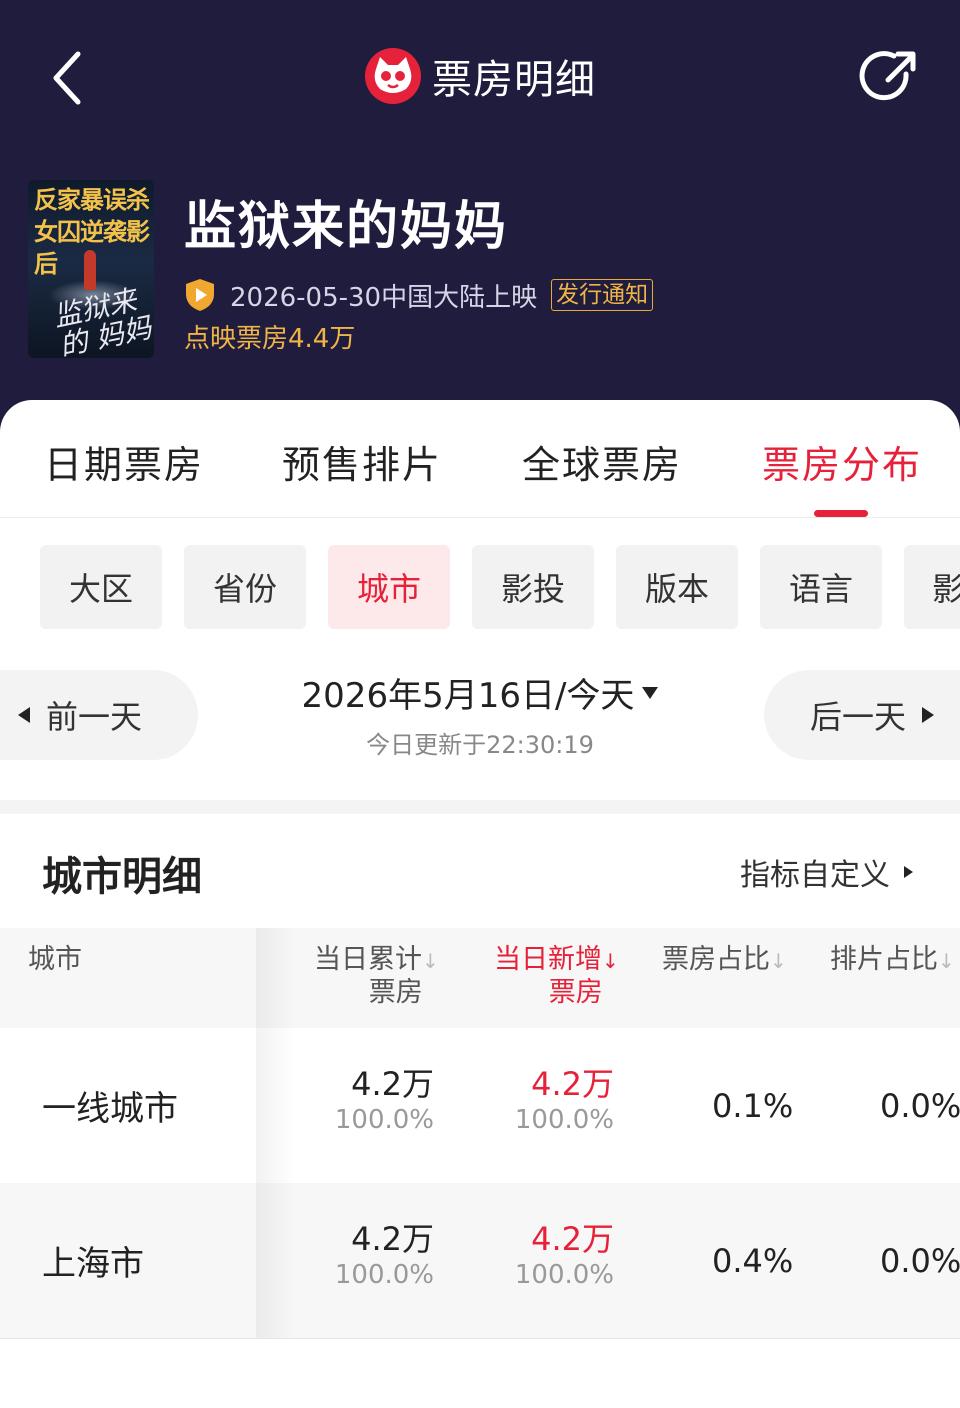 The image size is (960, 1408). I want to click on header-screening-share-label: 排片占比, so click(884, 959).